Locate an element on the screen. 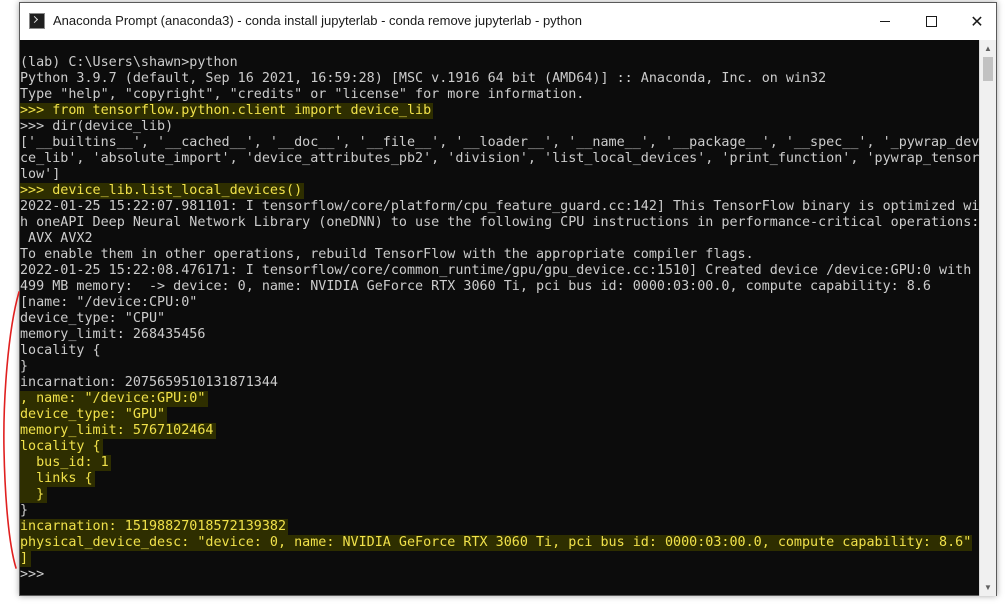 This screenshot has width=1005, height=606. close-button: ✕ is located at coordinates (977, 21).